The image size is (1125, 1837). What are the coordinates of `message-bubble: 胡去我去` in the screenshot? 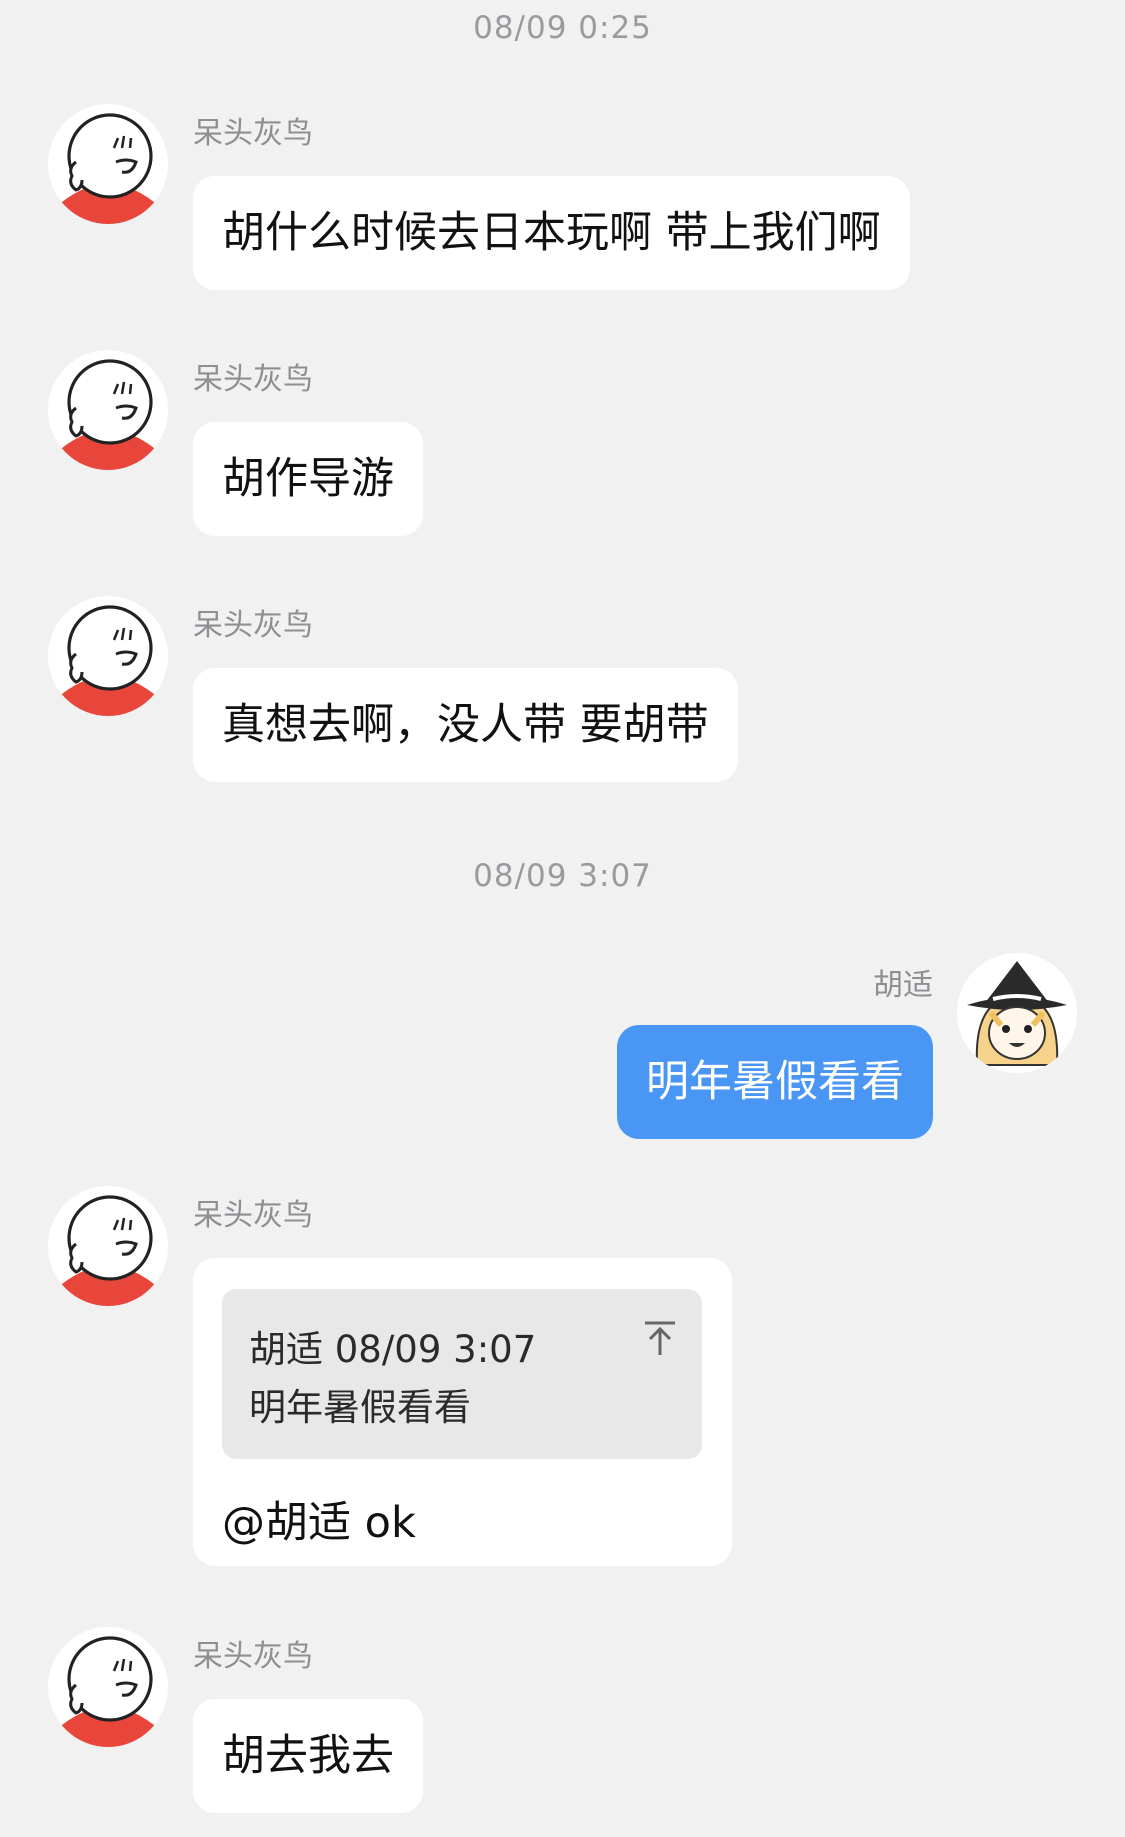 It's located at (308, 1756).